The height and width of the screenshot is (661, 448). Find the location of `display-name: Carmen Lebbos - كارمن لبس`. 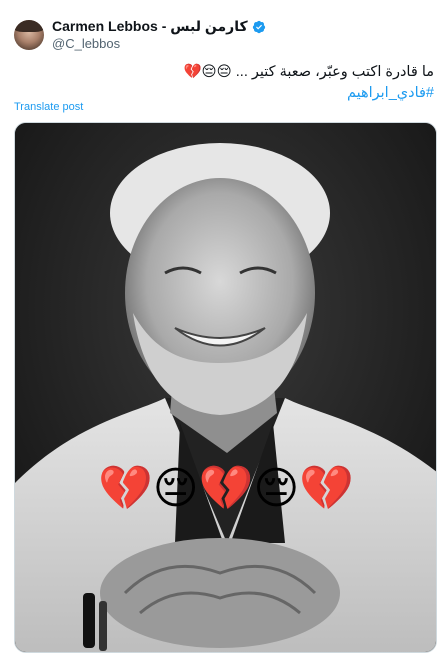

display-name: Carmen Lebbos - كارمن لبس is located at coordinates (150, 26).